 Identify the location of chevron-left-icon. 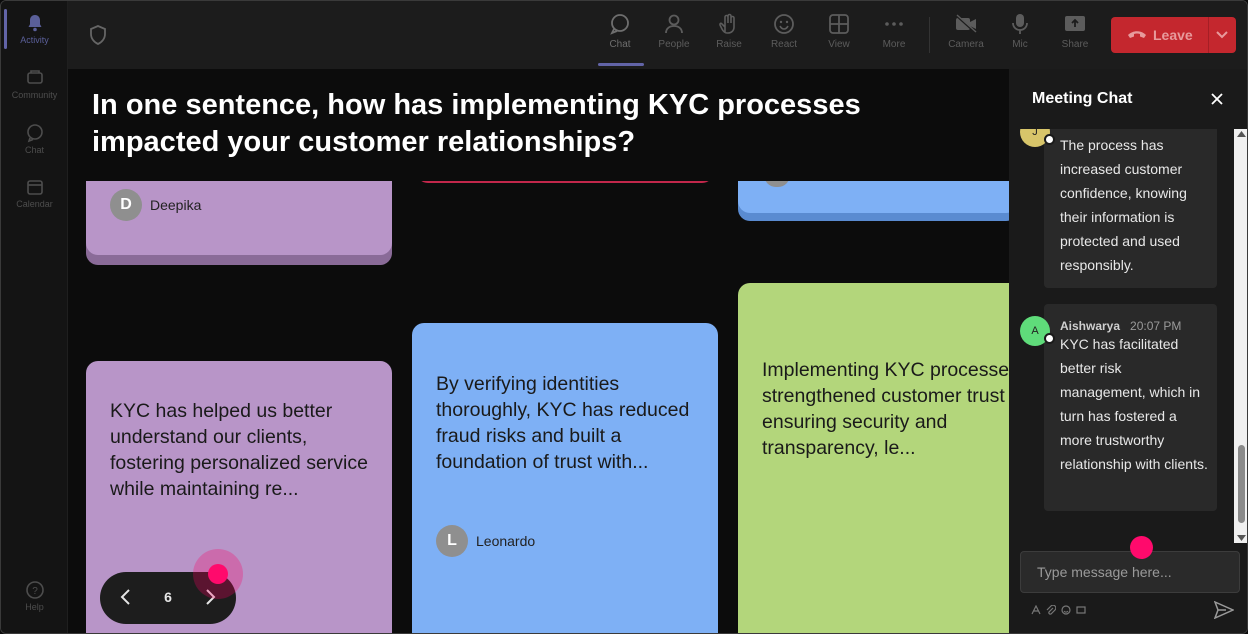
(126, 597).